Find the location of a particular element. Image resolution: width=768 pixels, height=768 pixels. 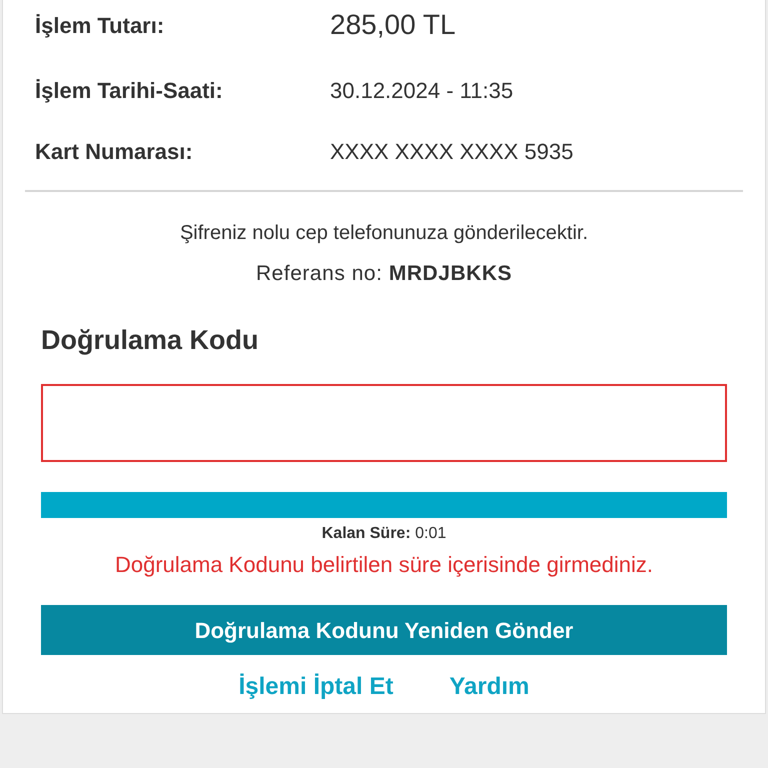

field-value: 30.12.2024 - 11:35 is located at coordinates (422, 91).